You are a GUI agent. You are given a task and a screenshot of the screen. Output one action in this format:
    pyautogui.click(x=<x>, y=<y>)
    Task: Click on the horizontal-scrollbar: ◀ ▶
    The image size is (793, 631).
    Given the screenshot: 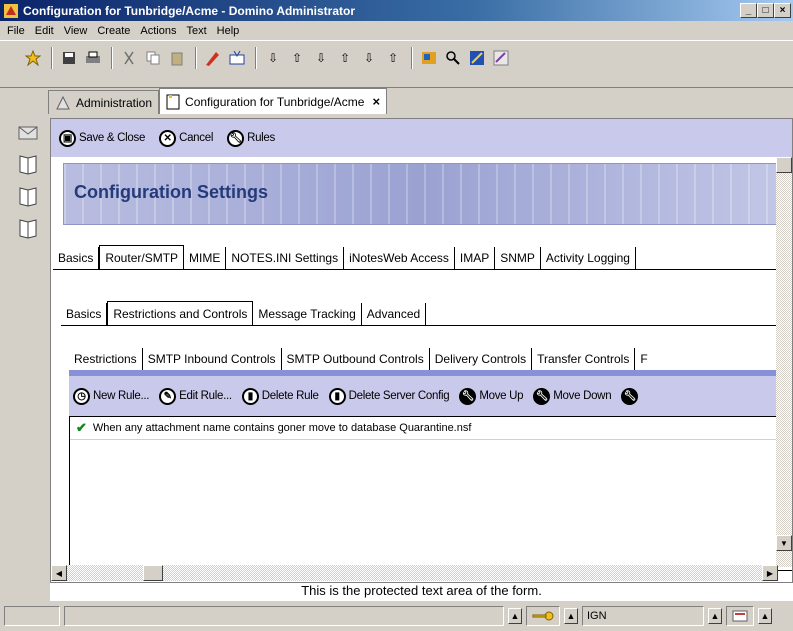 What is the action you would take?
    pyautogui.click(x=414, y=573)
    